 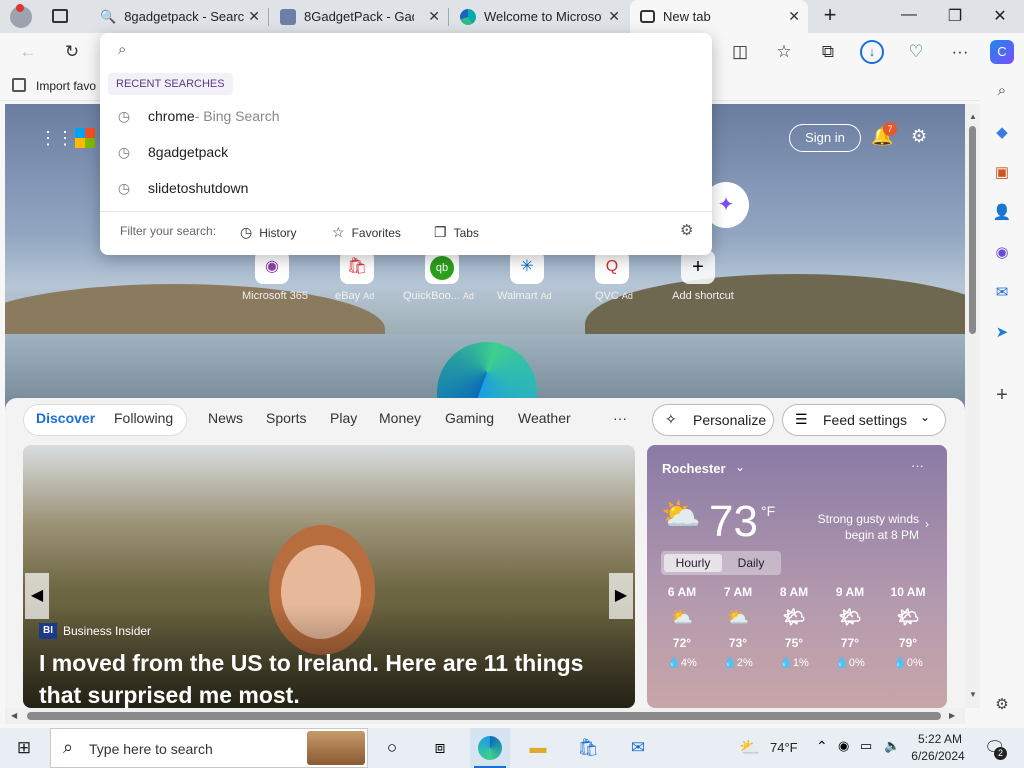 What do you see at coordinates (66, 86) in the screenshot?
I see `import-favorites-link: Import favo` at bounding box center [66, 86].